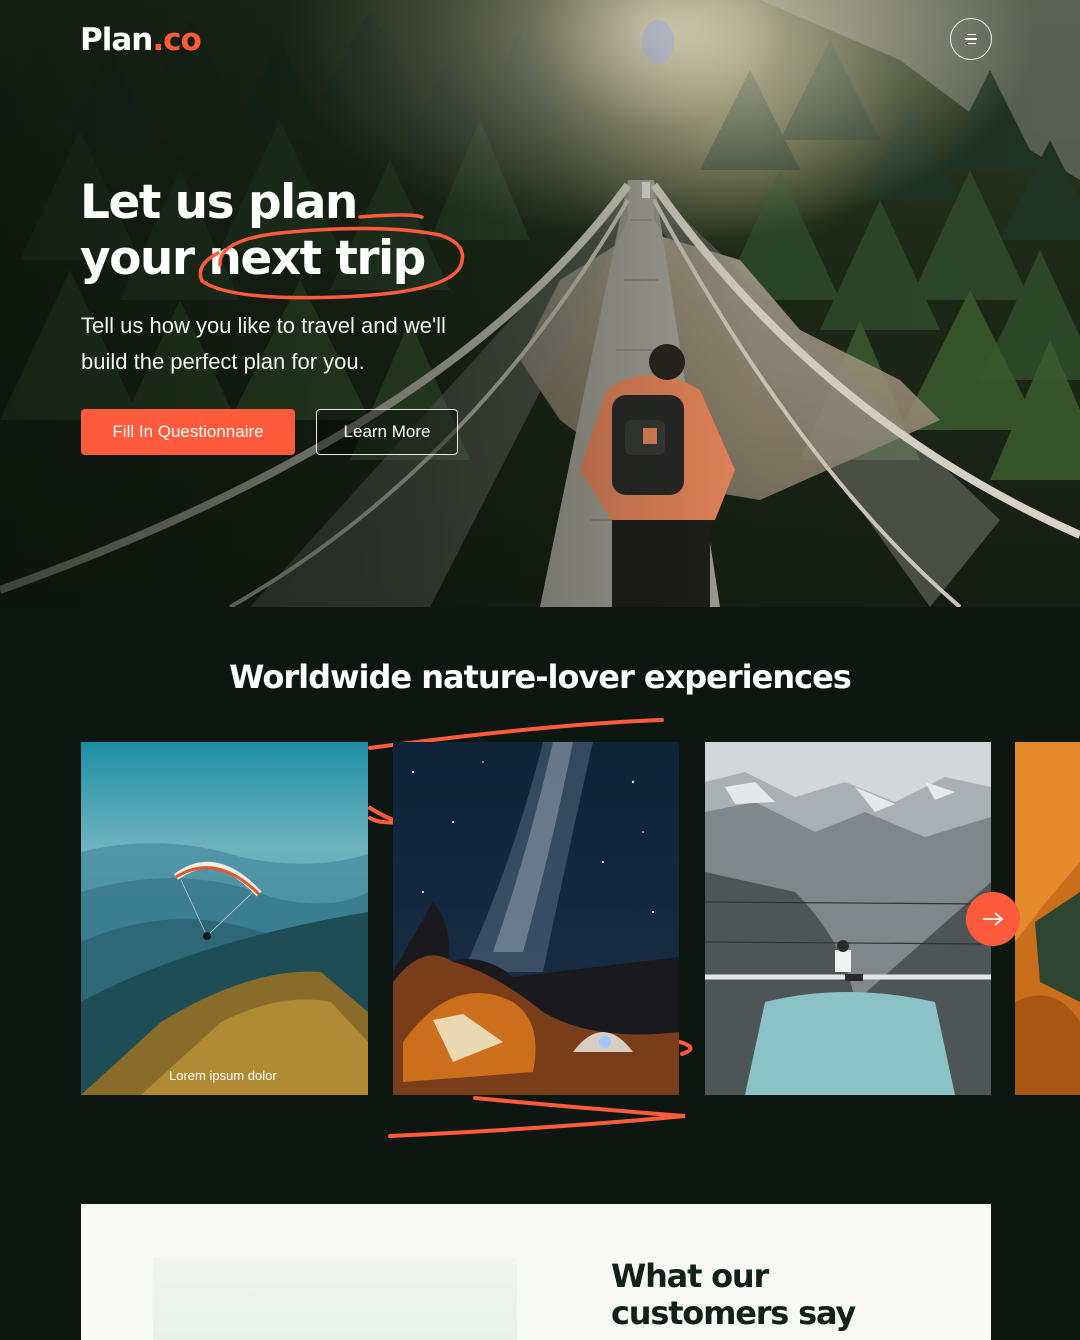  What do you see at coordinates (540, 677) in the screenshot?
I see `experiences-heading: Worldwide nature-lover experiences` at bounding box center [540, 677].